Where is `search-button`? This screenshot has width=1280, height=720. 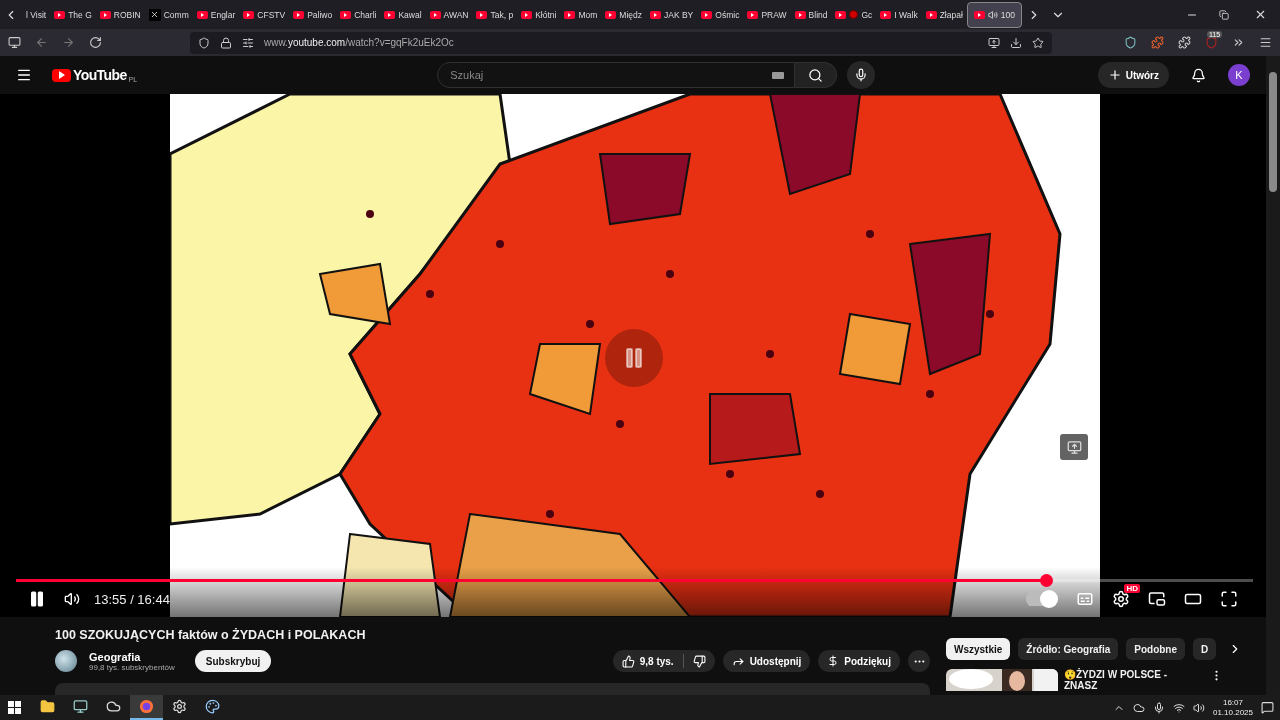 search-button is located at coordinates (816, 75).